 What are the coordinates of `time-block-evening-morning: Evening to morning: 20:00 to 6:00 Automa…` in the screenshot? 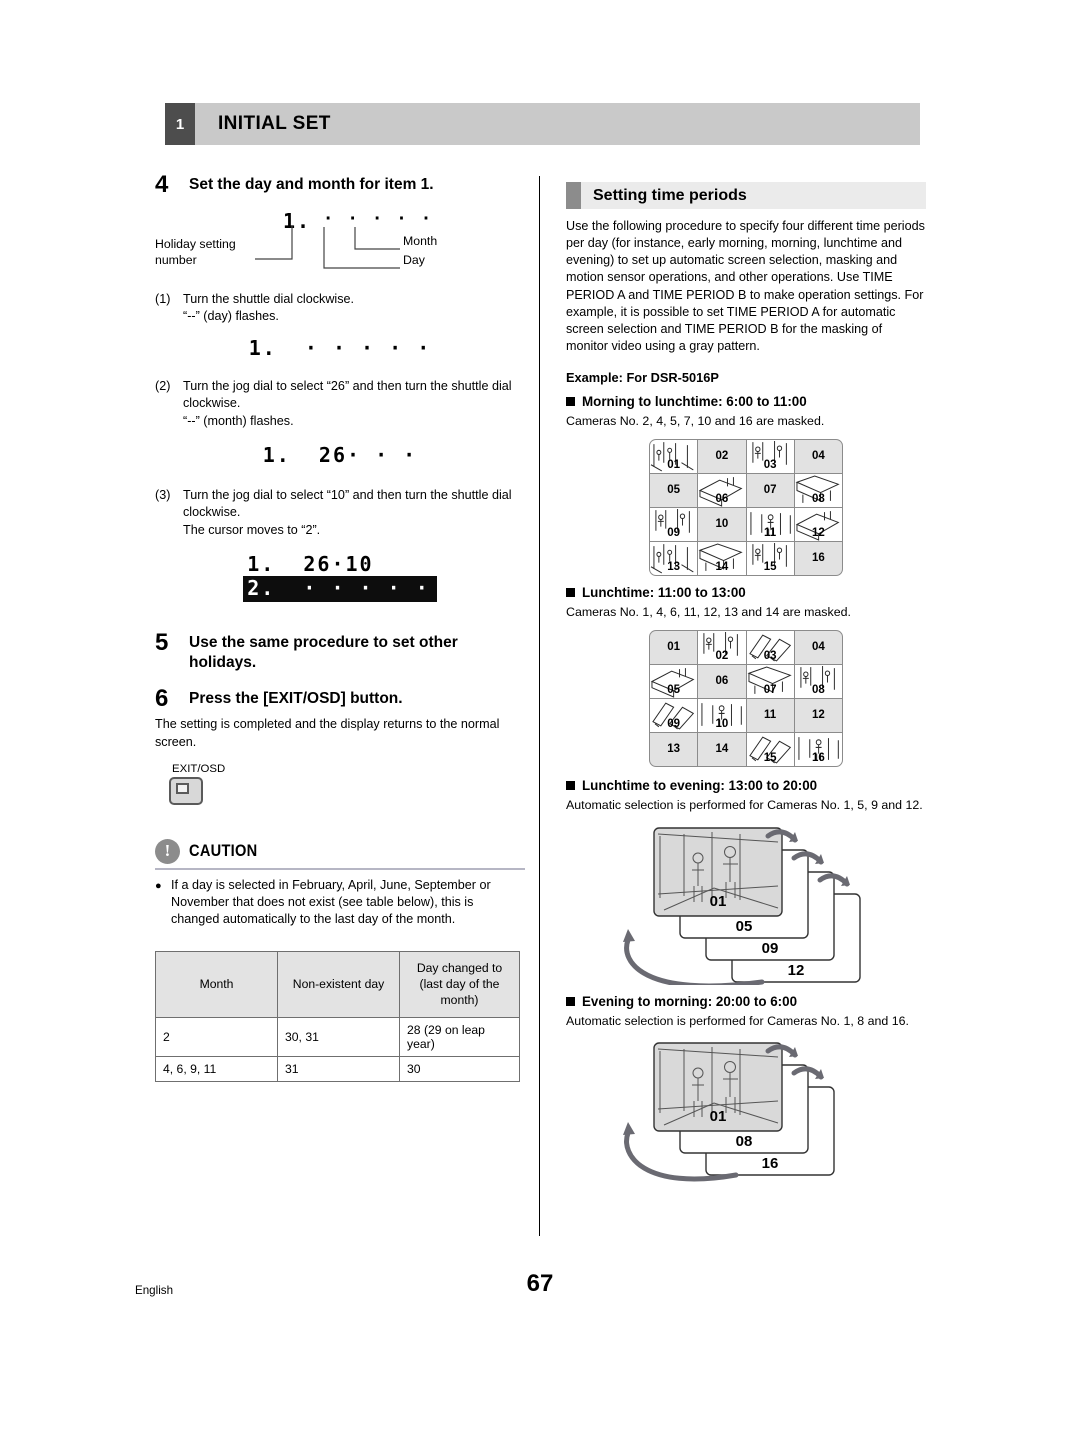 It's located at (746, 1092).